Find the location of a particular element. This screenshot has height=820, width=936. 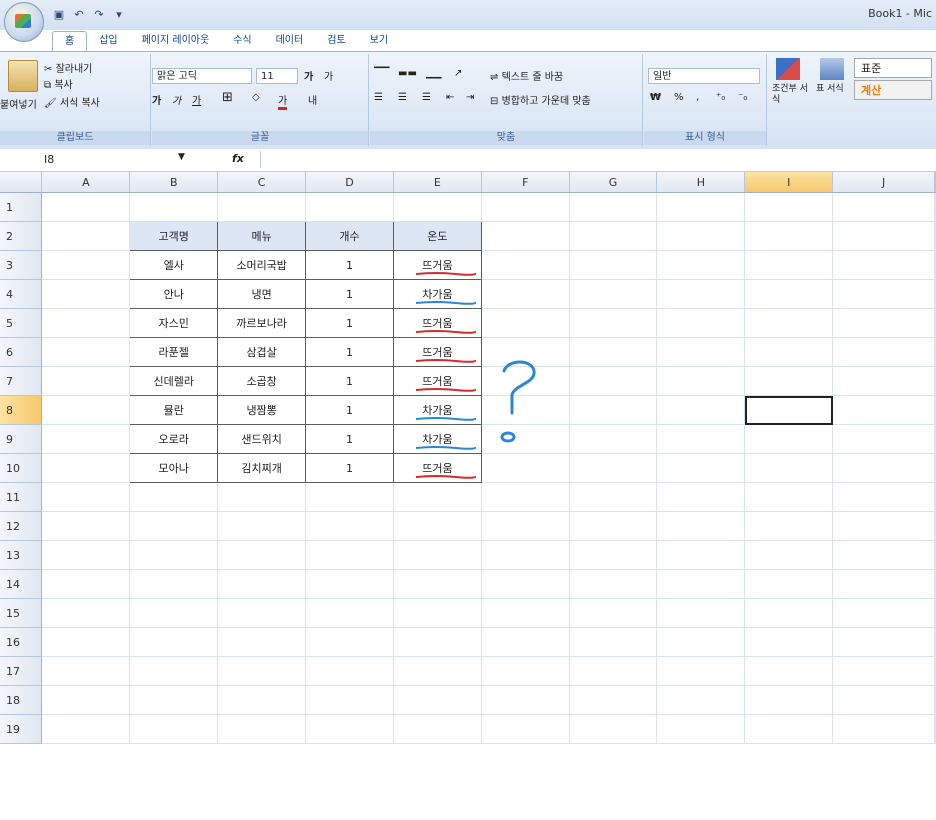

column-header: D is located at coordinates (349, 182).